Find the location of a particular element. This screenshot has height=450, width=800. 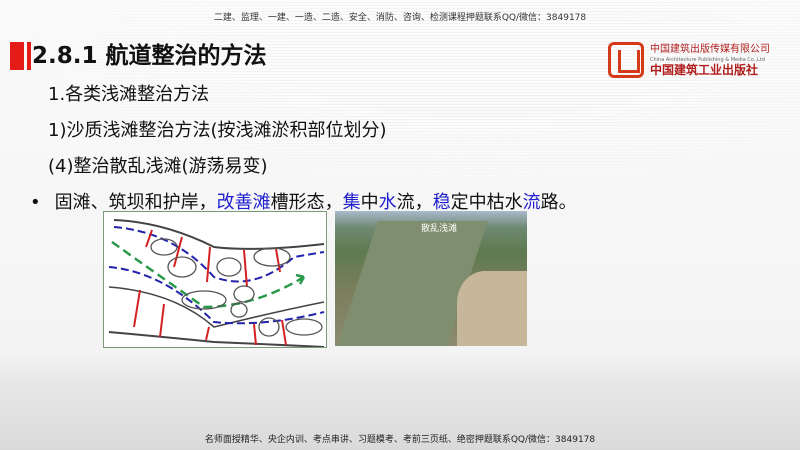

bullet-text: 中 is located at coordinates (369, 202).